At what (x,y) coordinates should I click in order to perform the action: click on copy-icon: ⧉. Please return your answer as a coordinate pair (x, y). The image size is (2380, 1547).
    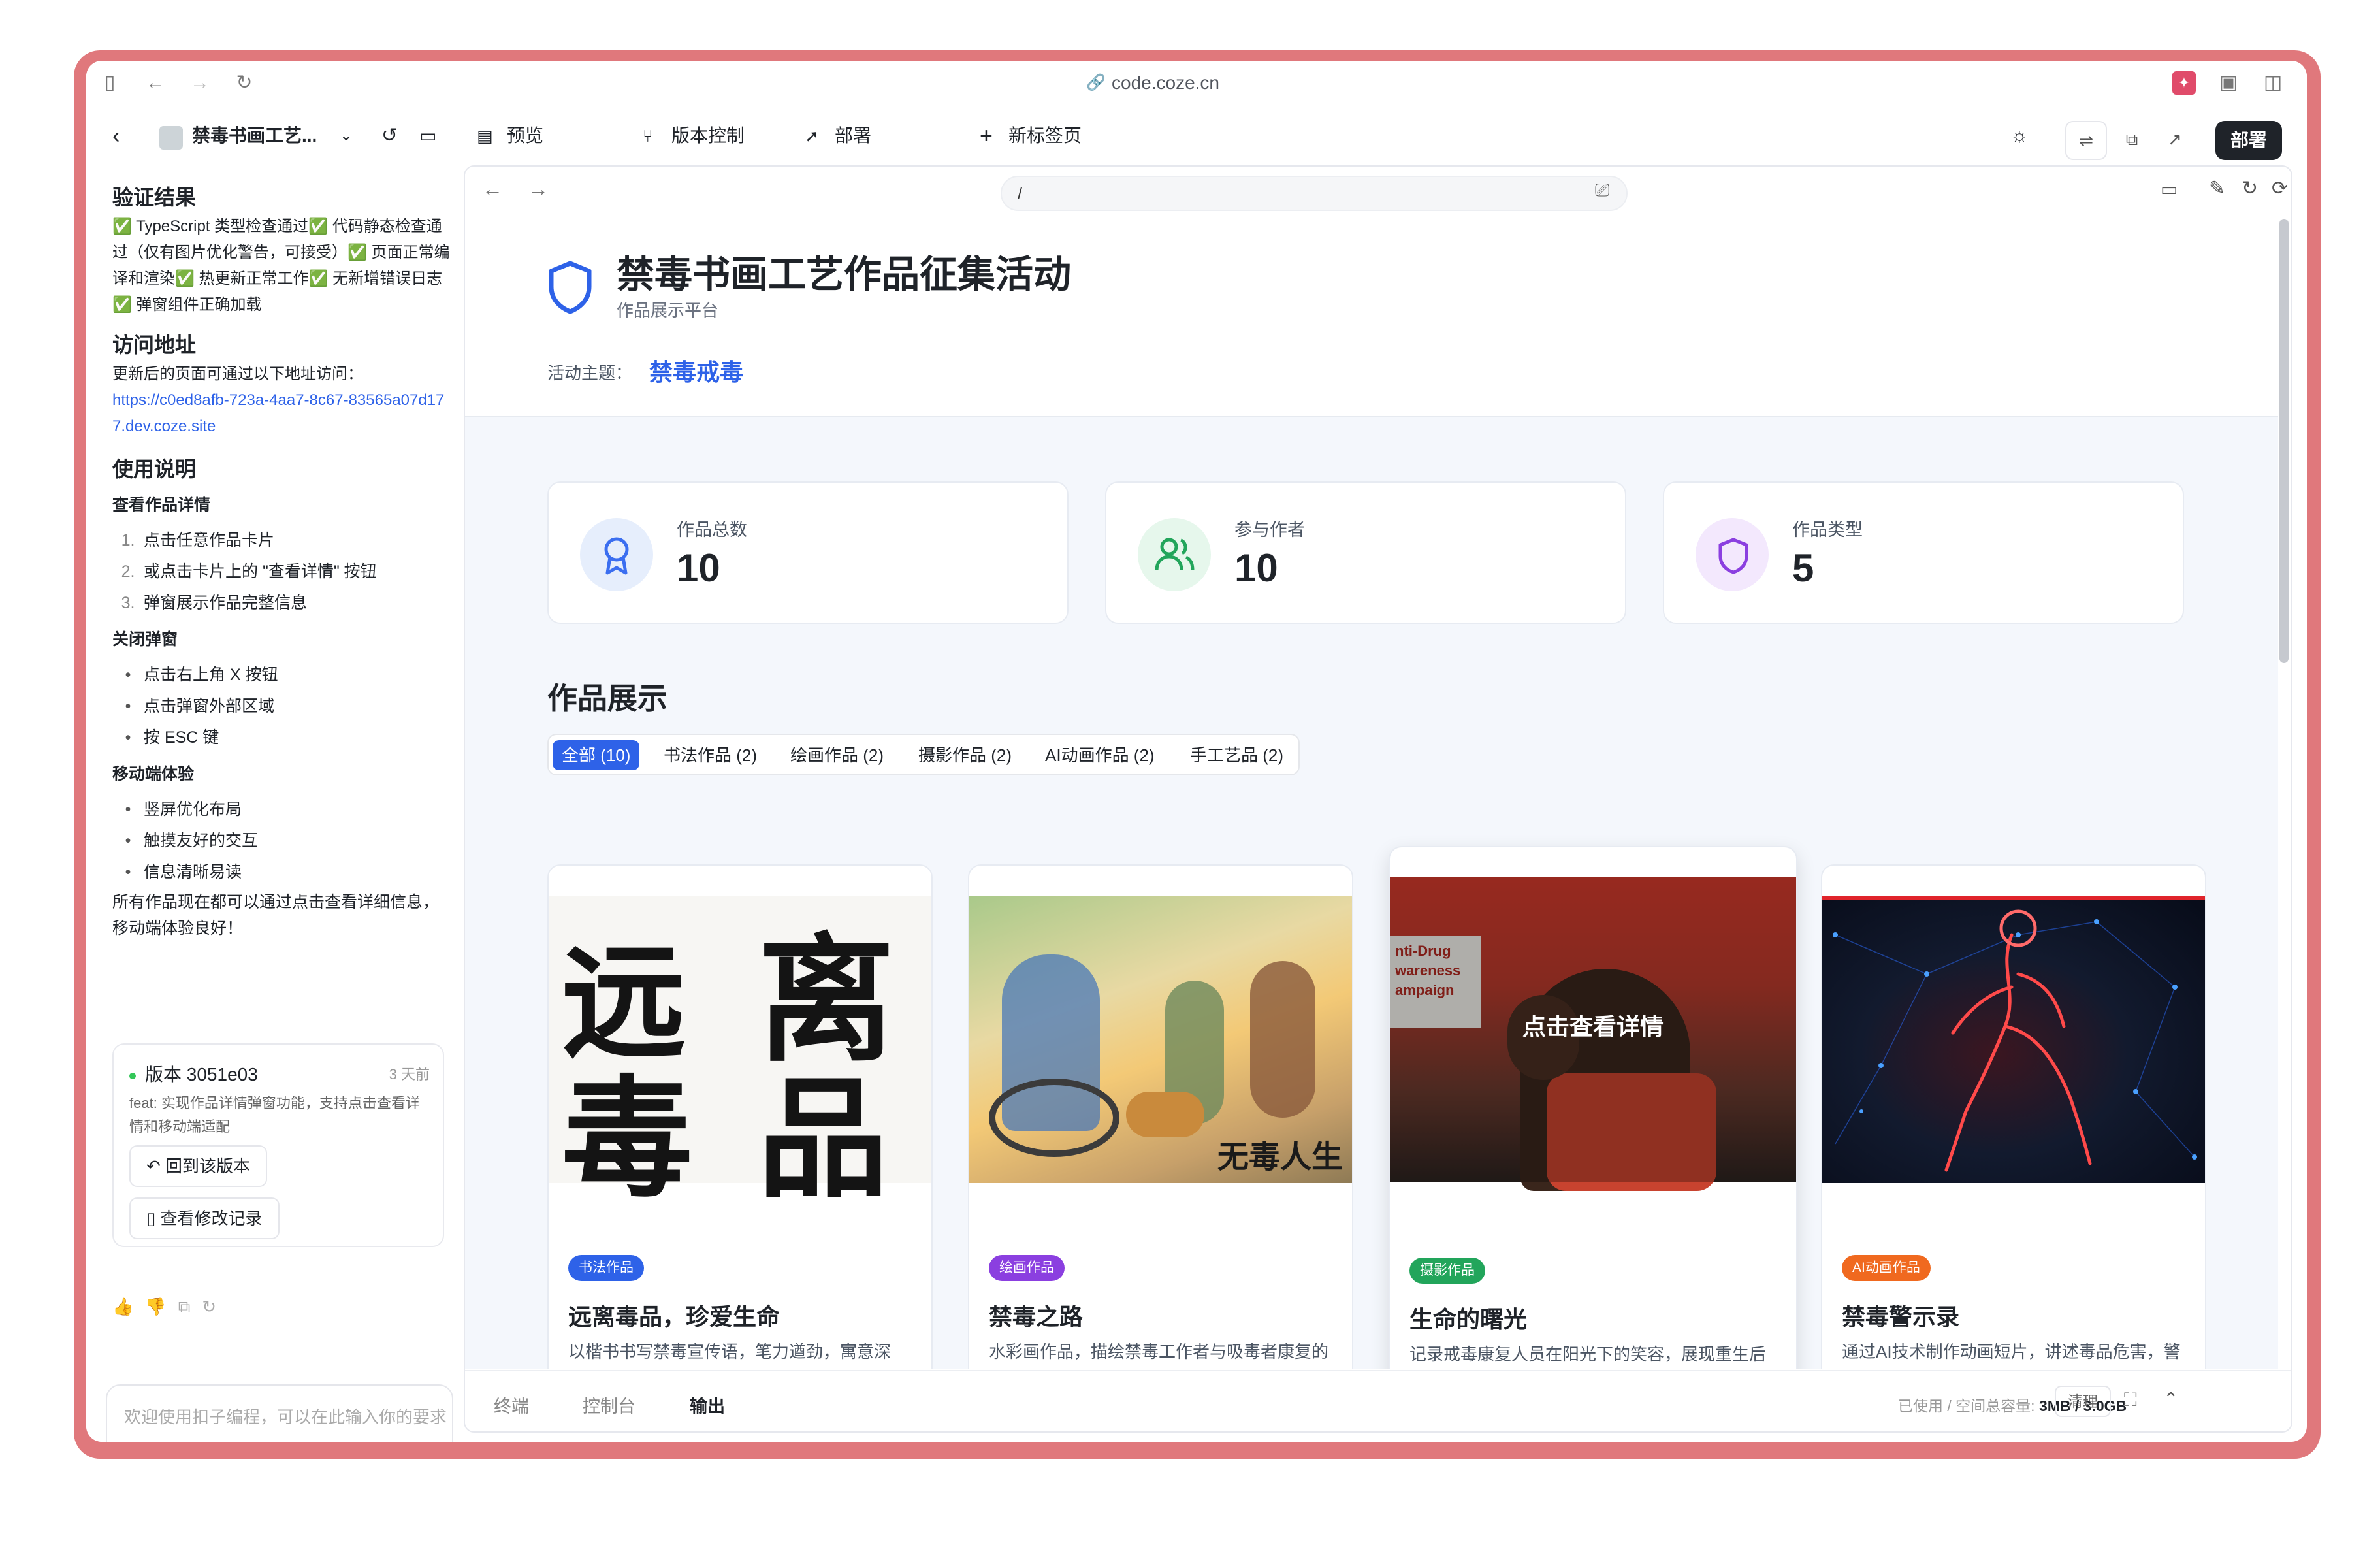
    Looking at the image, I should click on (2132, 140).